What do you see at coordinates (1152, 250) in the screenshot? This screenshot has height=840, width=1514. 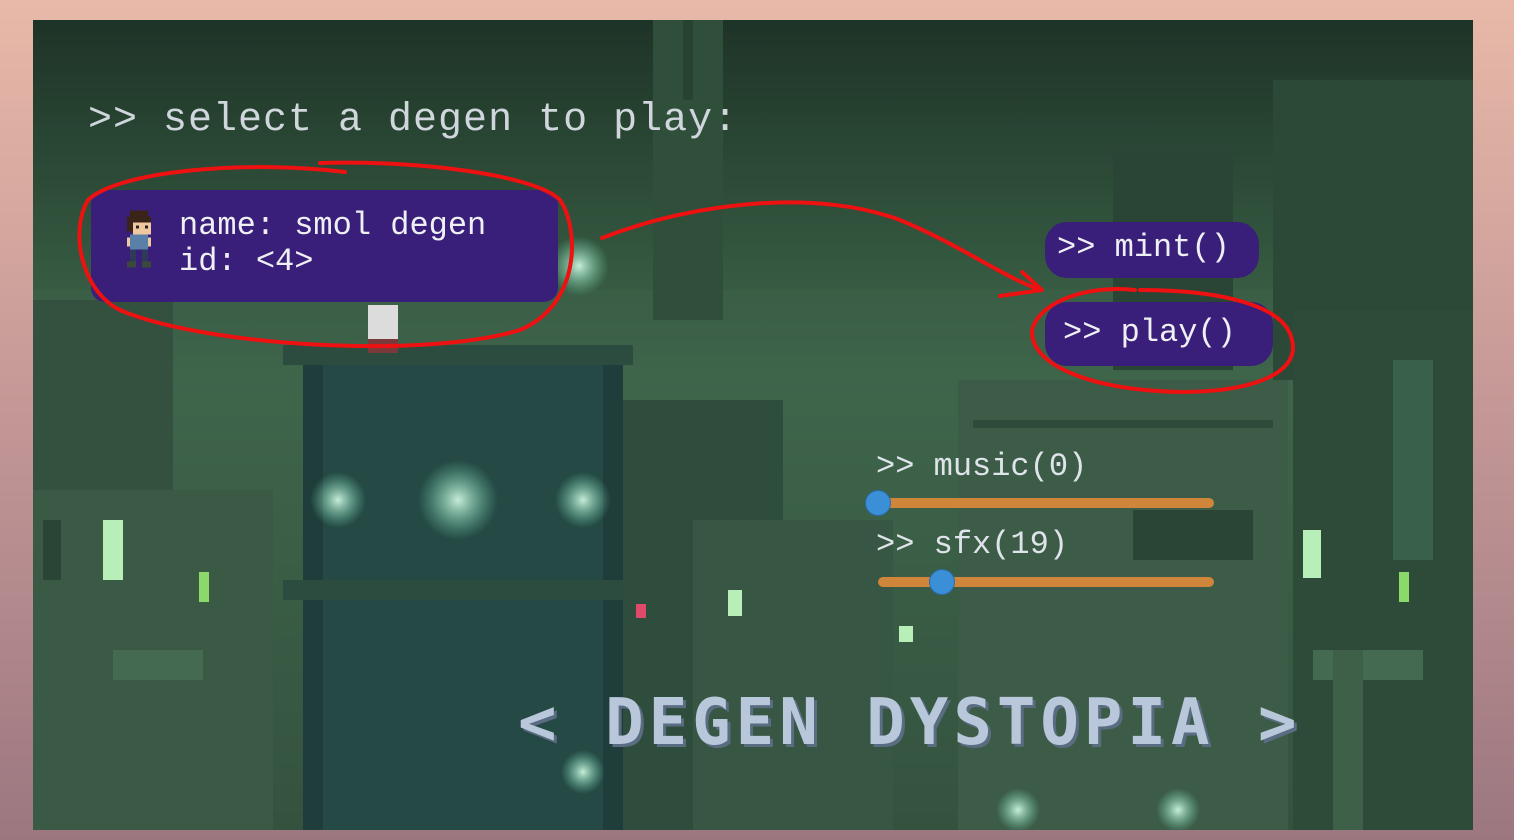 I see `mint-button: >> mint()` at bounding box center [1152, 250].